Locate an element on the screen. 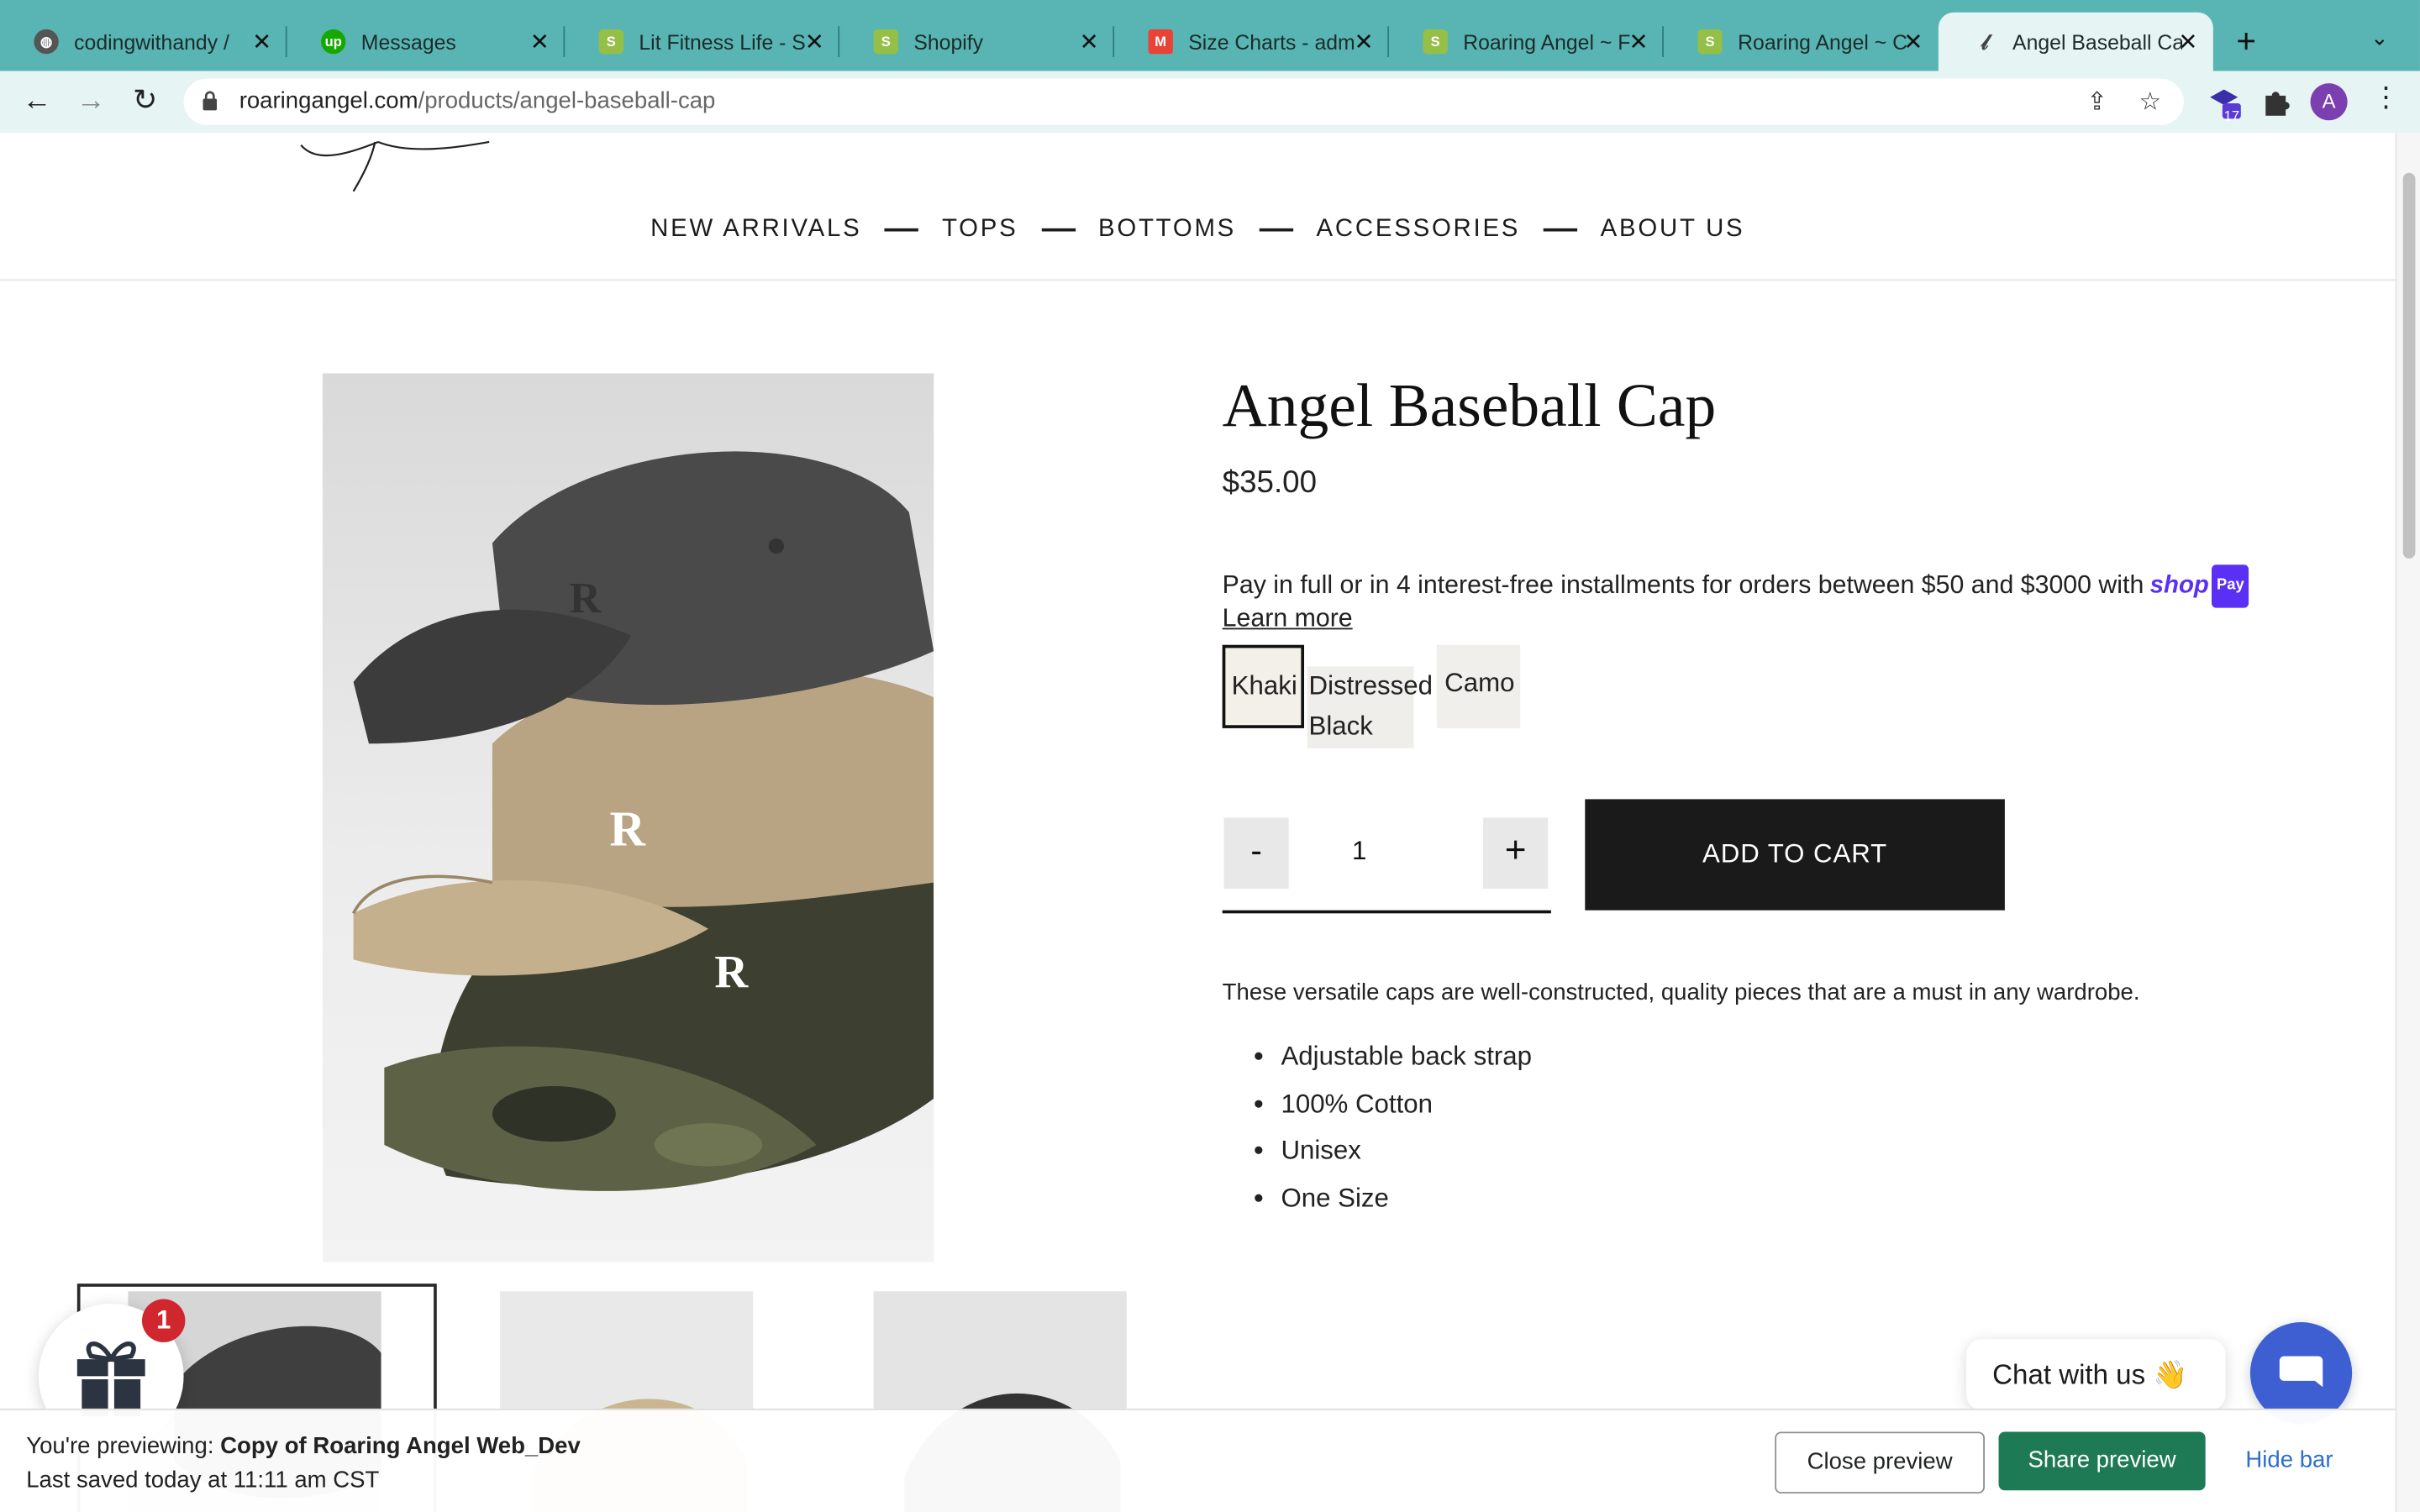 The image size is (2420, 1512). tab-angel-baseball-cap: 𝓁 Angel Baseball Ca ✕ is located at coordinates (2075, 41).